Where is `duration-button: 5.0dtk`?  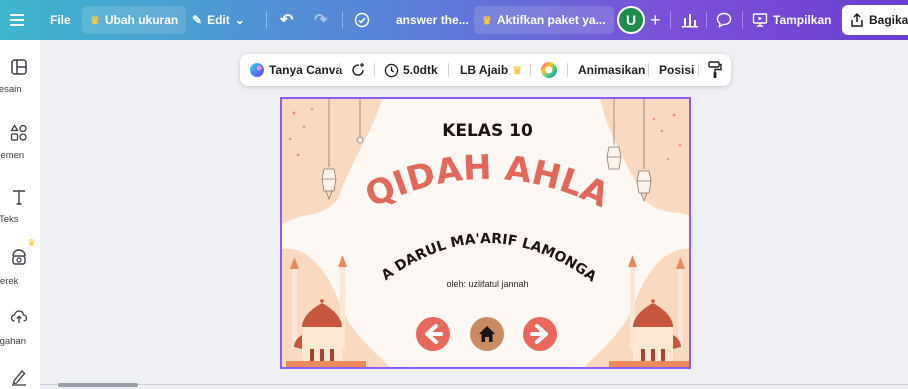 duration-button: 5.0dtk is located at coordinates (411, 70).